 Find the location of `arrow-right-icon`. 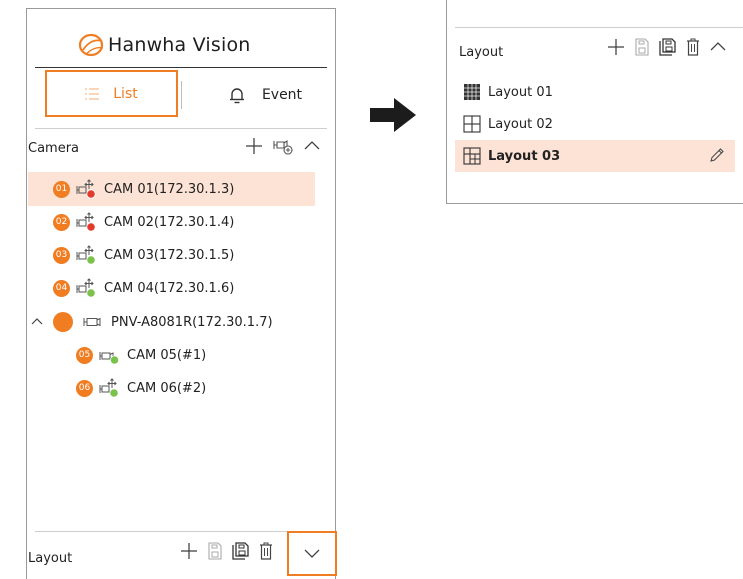

arrow-right-icon is located at coordinates (393, 115).